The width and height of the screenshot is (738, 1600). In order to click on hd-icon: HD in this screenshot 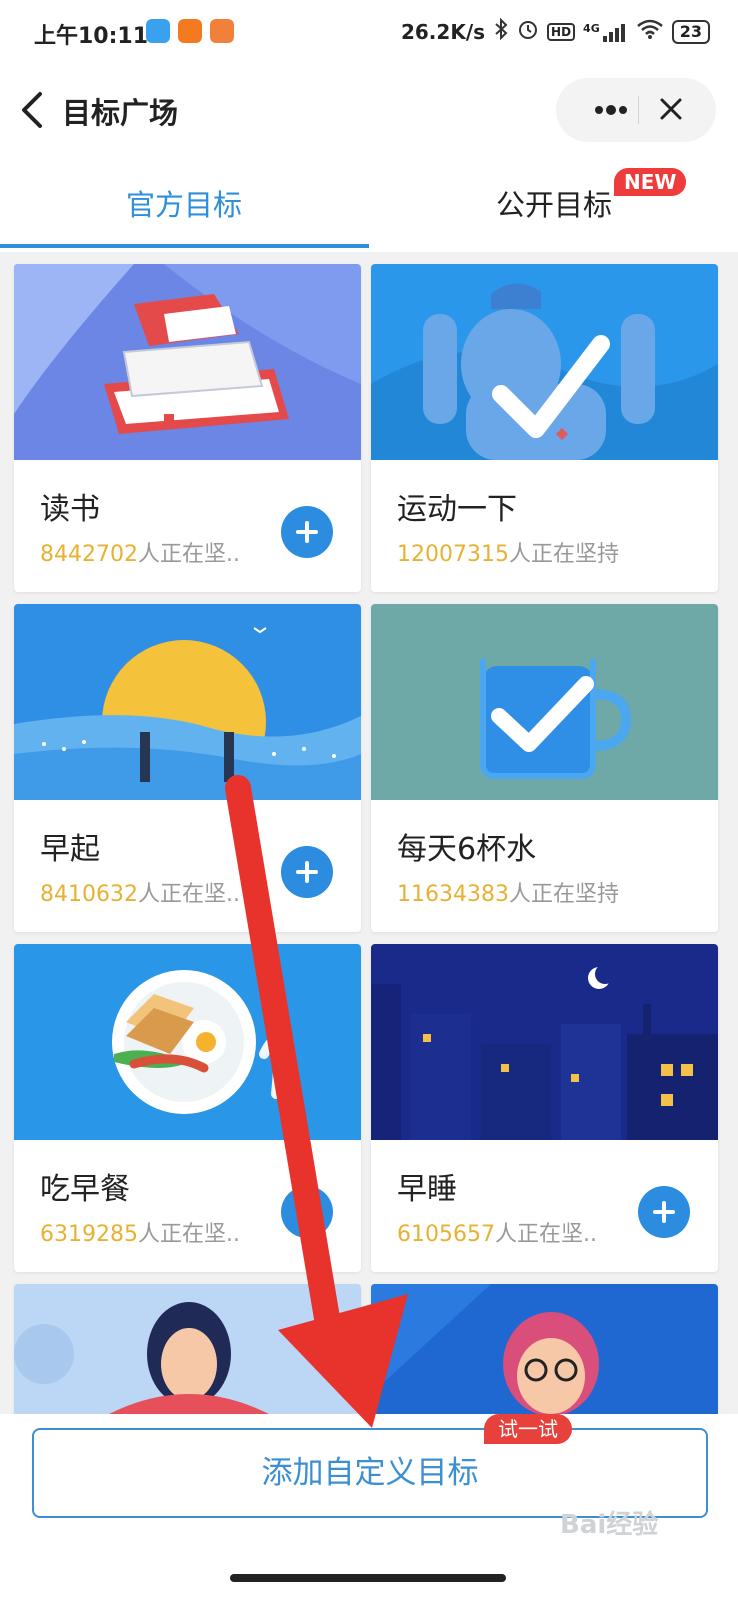, I will do `click(561, 31)`.